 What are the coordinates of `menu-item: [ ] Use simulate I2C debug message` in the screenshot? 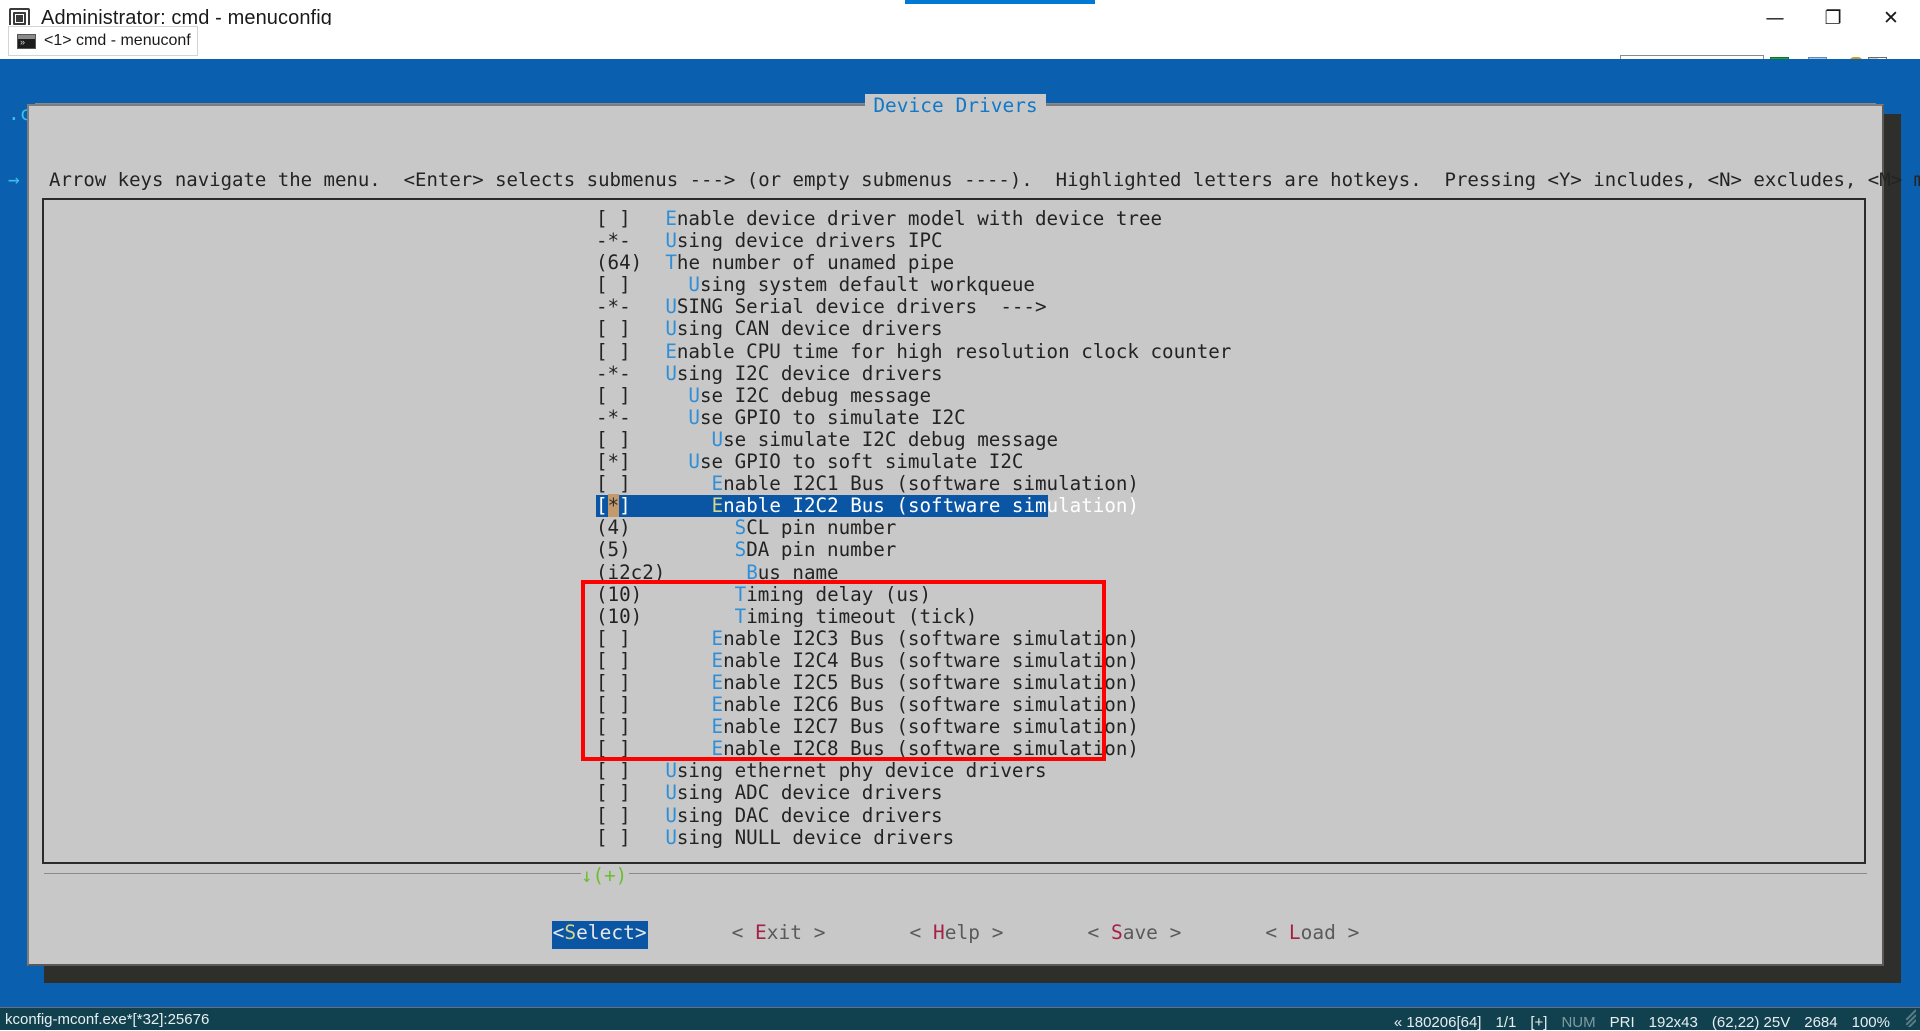 It's located at (954, 439).